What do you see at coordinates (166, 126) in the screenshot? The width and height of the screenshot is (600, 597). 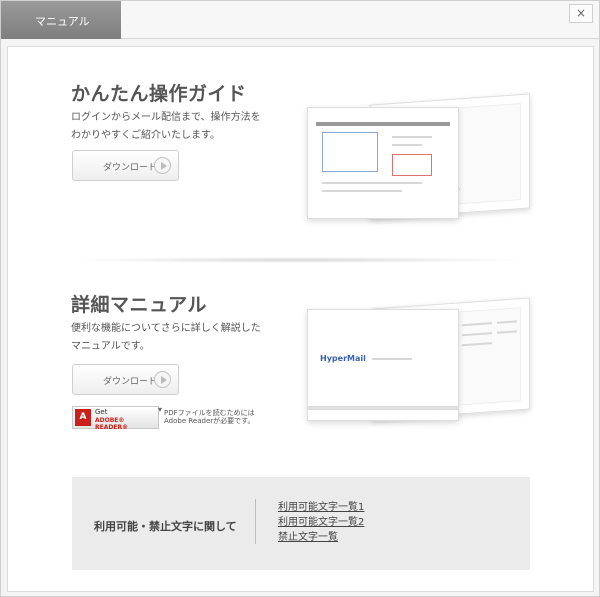 I see `guide-description: ログインからメール配信まで、操作方法を わかりやすくご紹介いたします。` at bounding box center [166, 126].